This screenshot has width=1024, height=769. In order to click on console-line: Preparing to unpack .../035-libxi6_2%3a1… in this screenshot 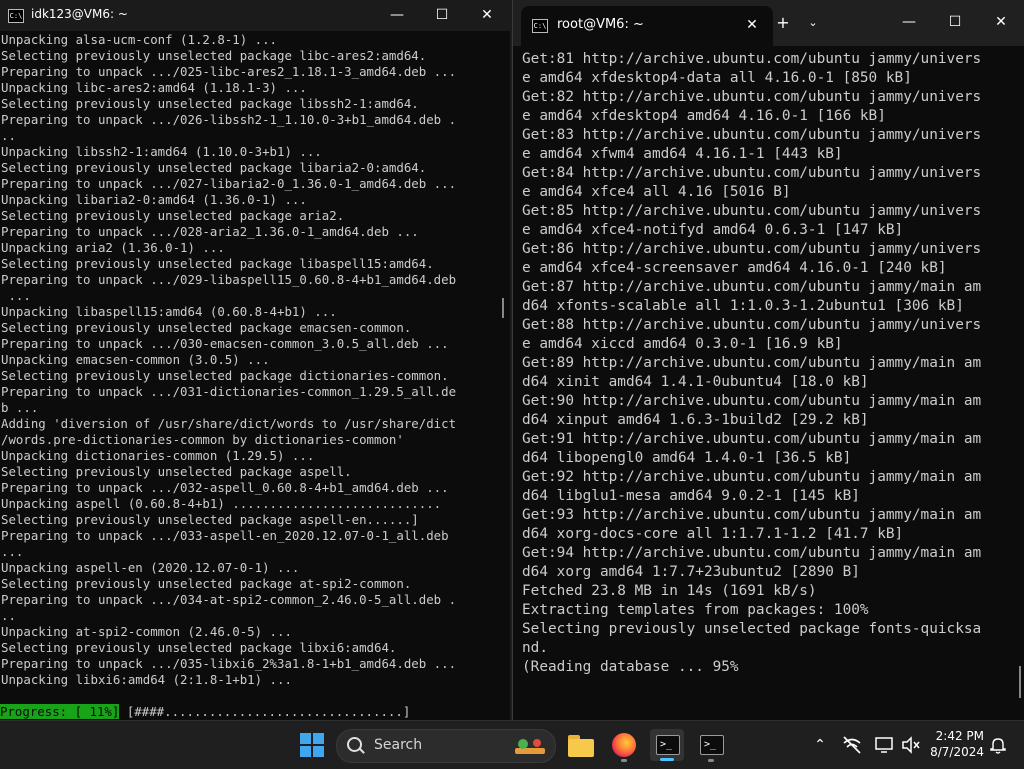, I will do `click(229, 663)`.